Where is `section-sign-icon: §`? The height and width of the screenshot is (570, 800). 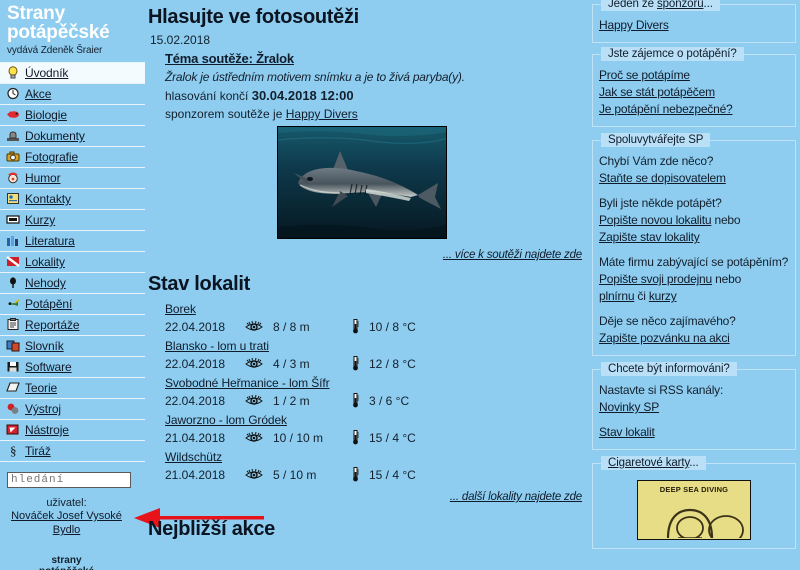
section-sign-icon: § is located at coordinates (13, 450).